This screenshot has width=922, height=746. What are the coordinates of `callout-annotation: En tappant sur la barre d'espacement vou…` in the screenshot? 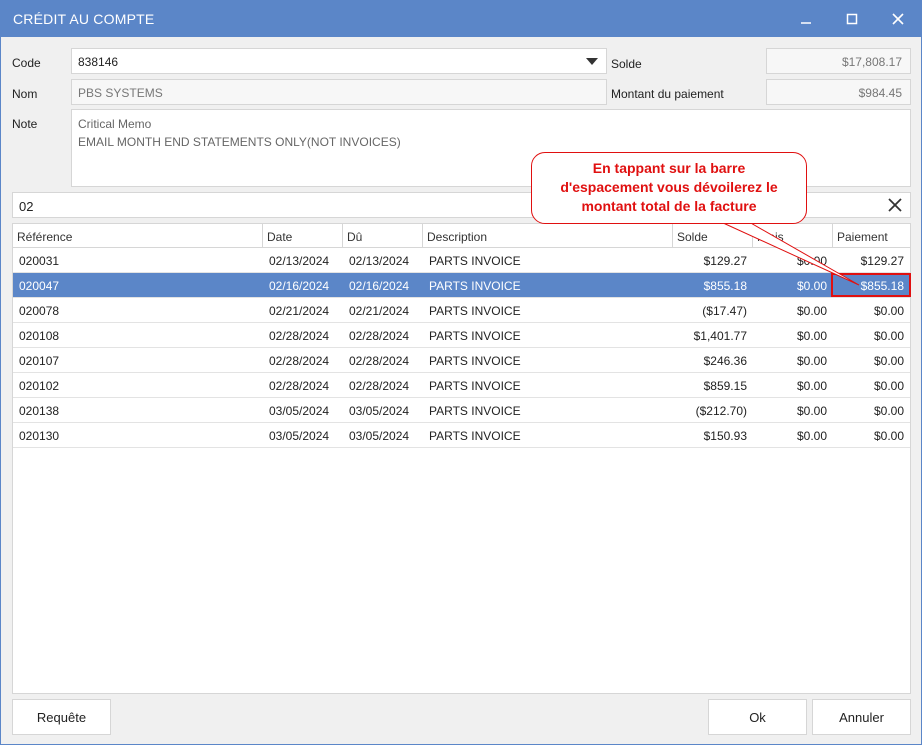 It's located at (669, 188).